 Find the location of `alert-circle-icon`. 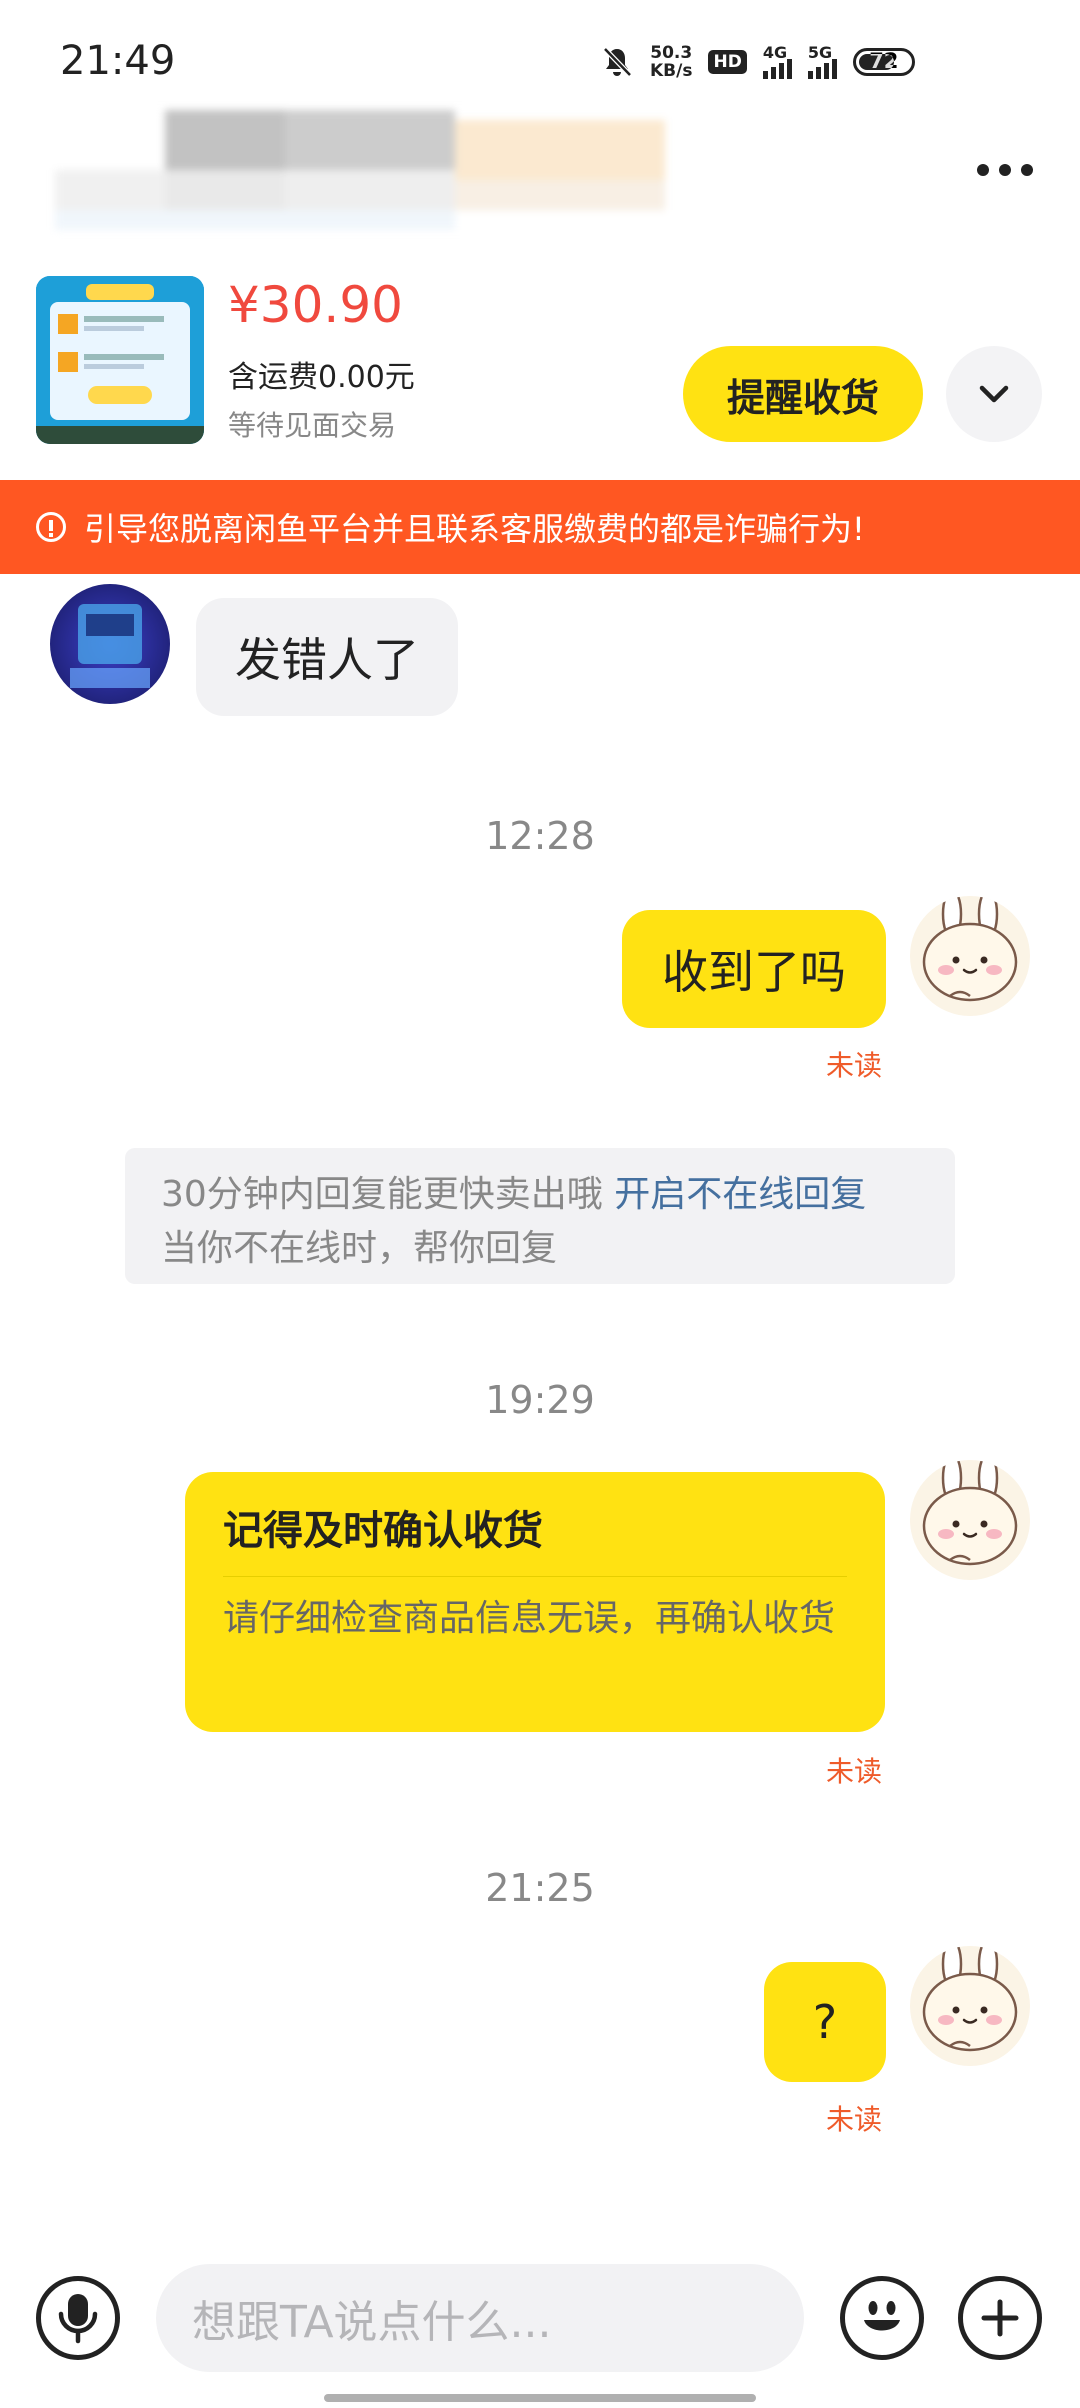

alert-circle-icon is located at coordinates (51, 527).